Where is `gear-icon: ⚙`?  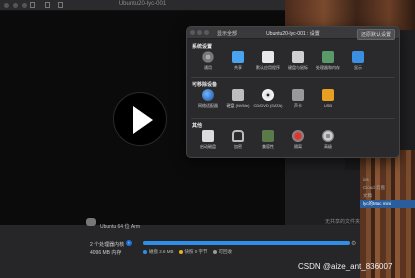 gear-icon: ⚙ is located at coordinates (353, 243).